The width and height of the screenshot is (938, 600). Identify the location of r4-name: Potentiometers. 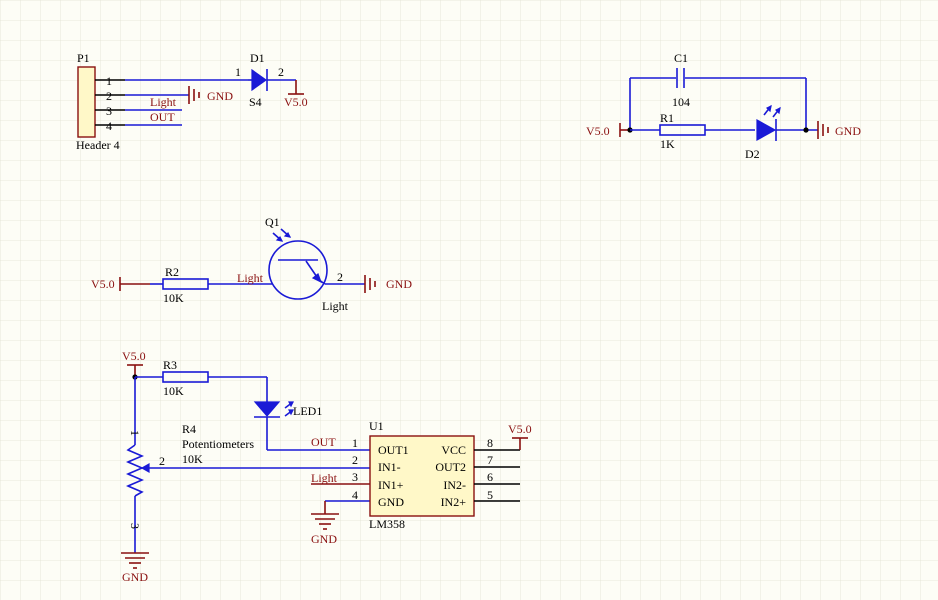
(218, 444).